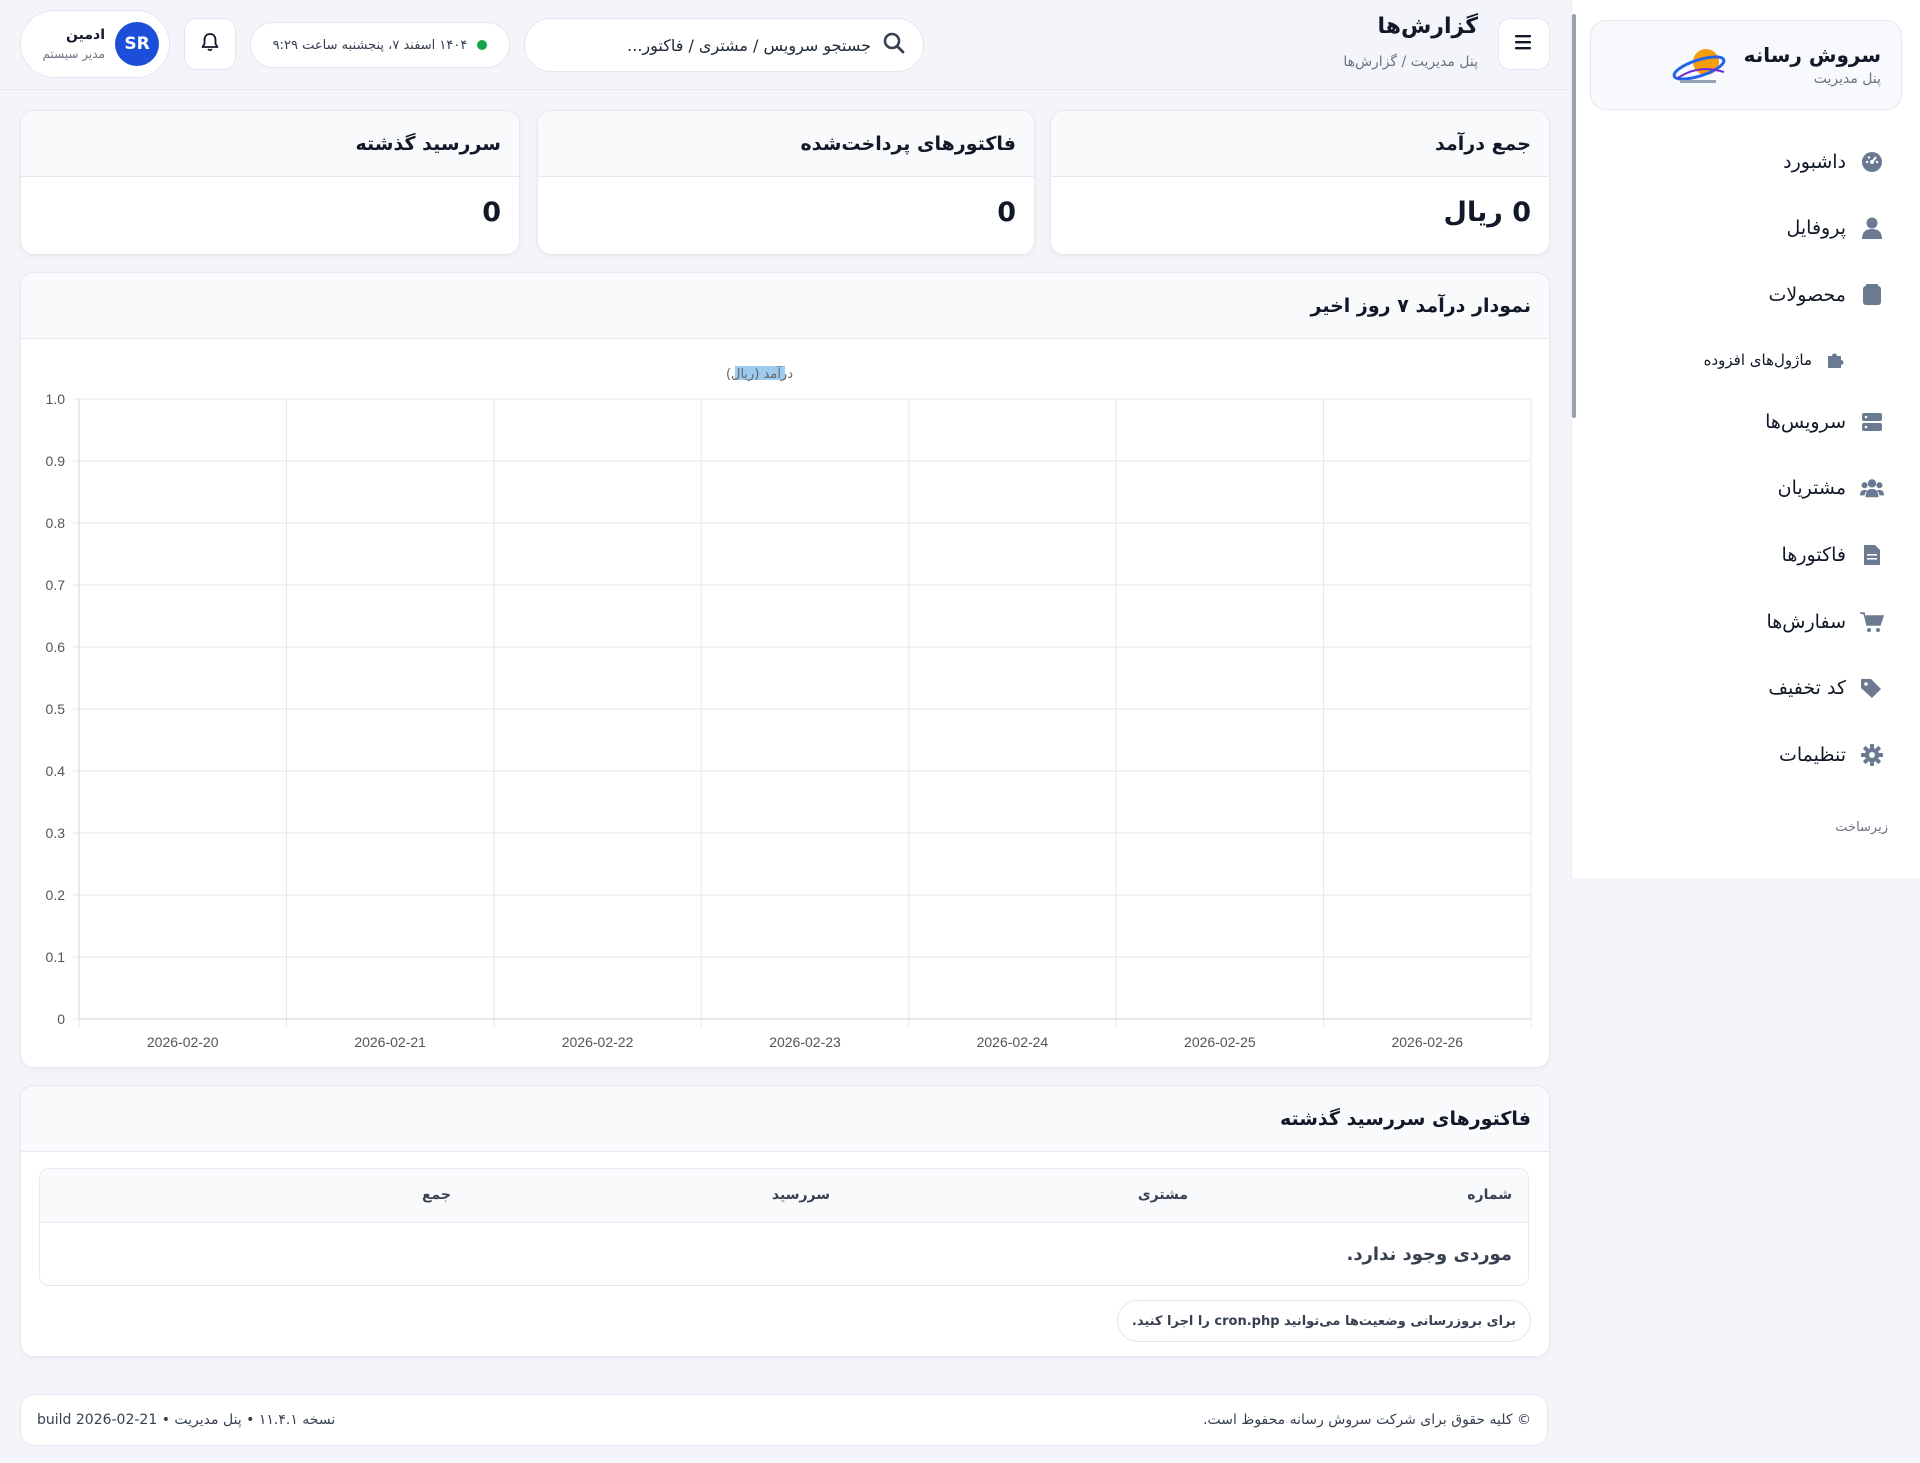 The height and width of the screenshot is (1463, 1920). What do you see at coordinates (56, 833) in the screenshot?
I see `y-tick-label: 0.3` at bounding box center [56, 833].